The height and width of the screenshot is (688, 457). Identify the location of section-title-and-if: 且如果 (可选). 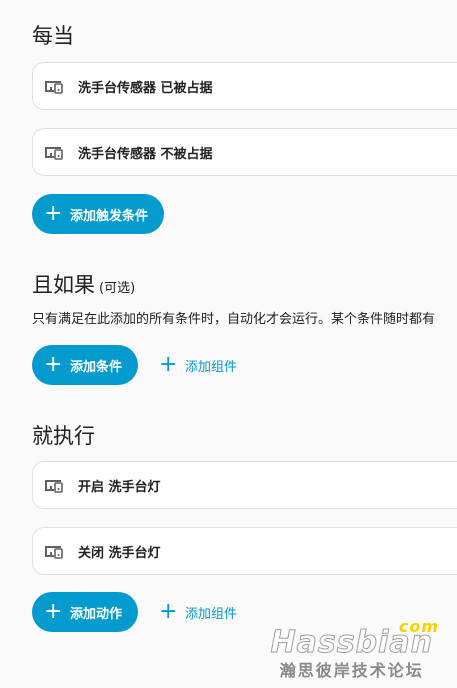
(83, 287).